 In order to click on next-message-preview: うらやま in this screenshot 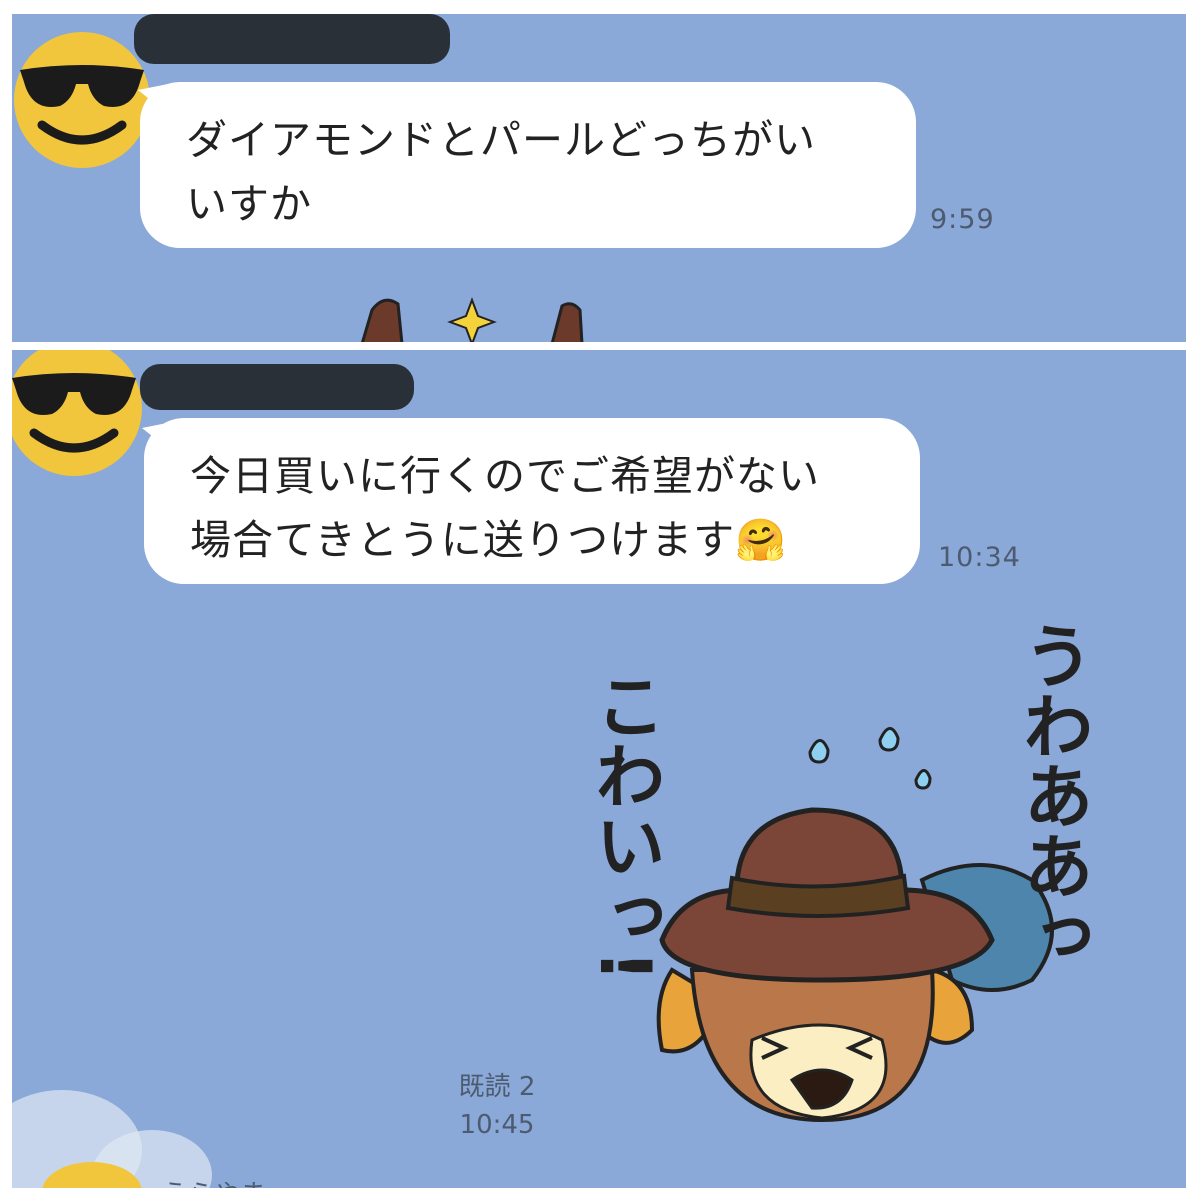, I will do `click(214, 1181)`.